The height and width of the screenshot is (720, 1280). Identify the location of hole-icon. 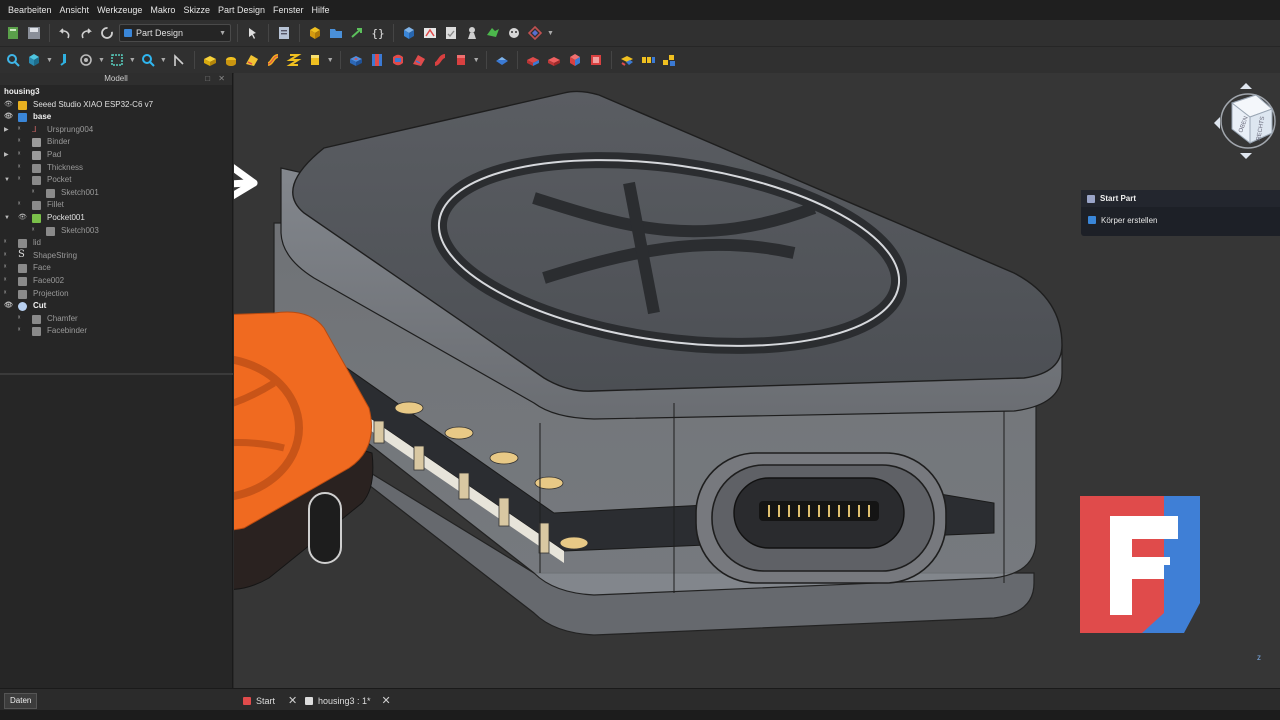
(377, 60).